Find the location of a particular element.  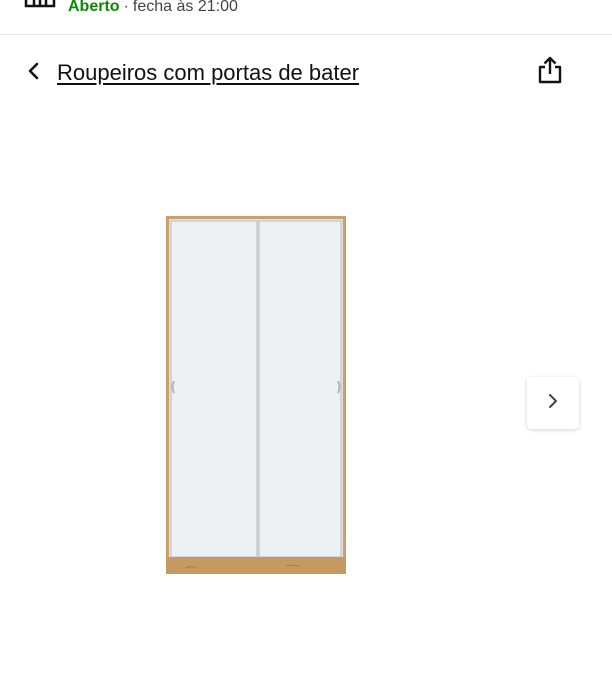

breadcrumb-link: Roupeiros com portas de bater is located at coordinates (208, 73).